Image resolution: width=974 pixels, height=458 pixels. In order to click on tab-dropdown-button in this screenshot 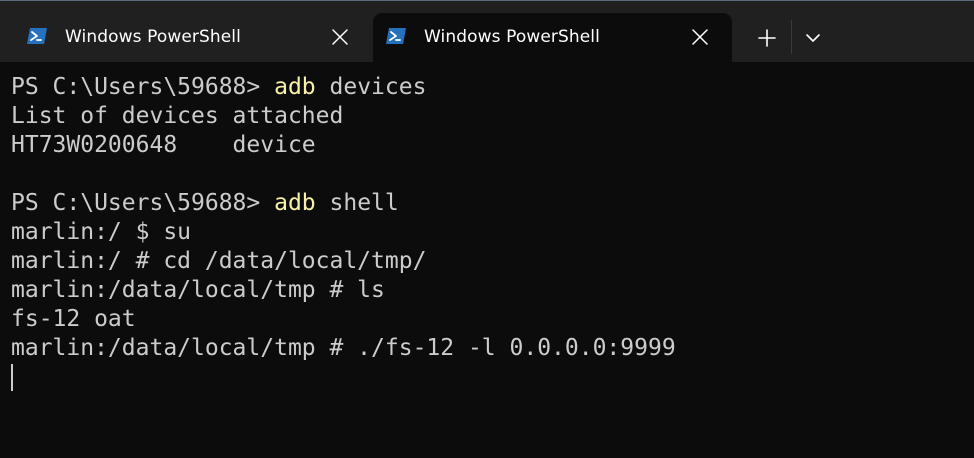, I will do `click(813, 38)`.